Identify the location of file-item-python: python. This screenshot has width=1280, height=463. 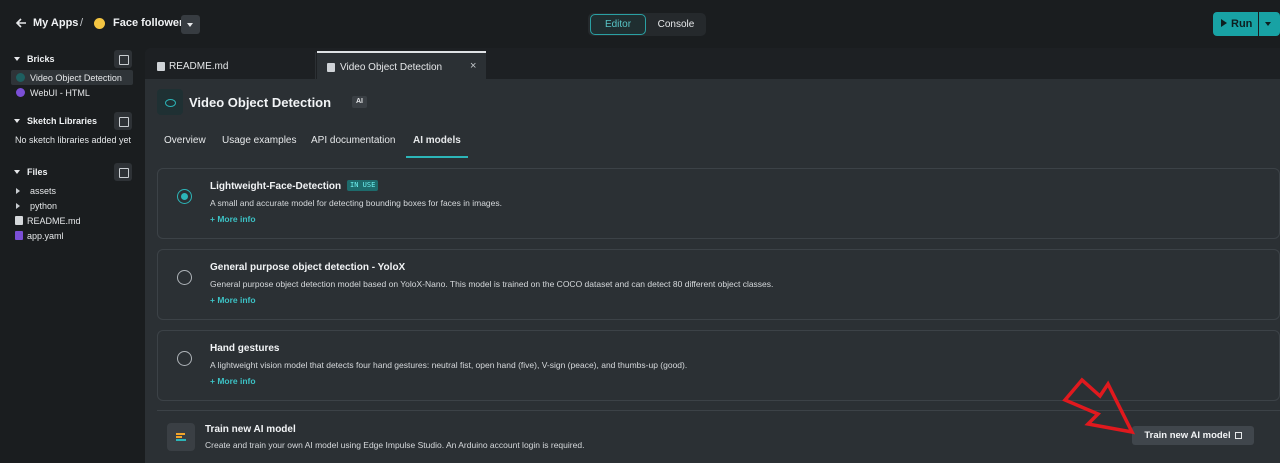
(43, 206).